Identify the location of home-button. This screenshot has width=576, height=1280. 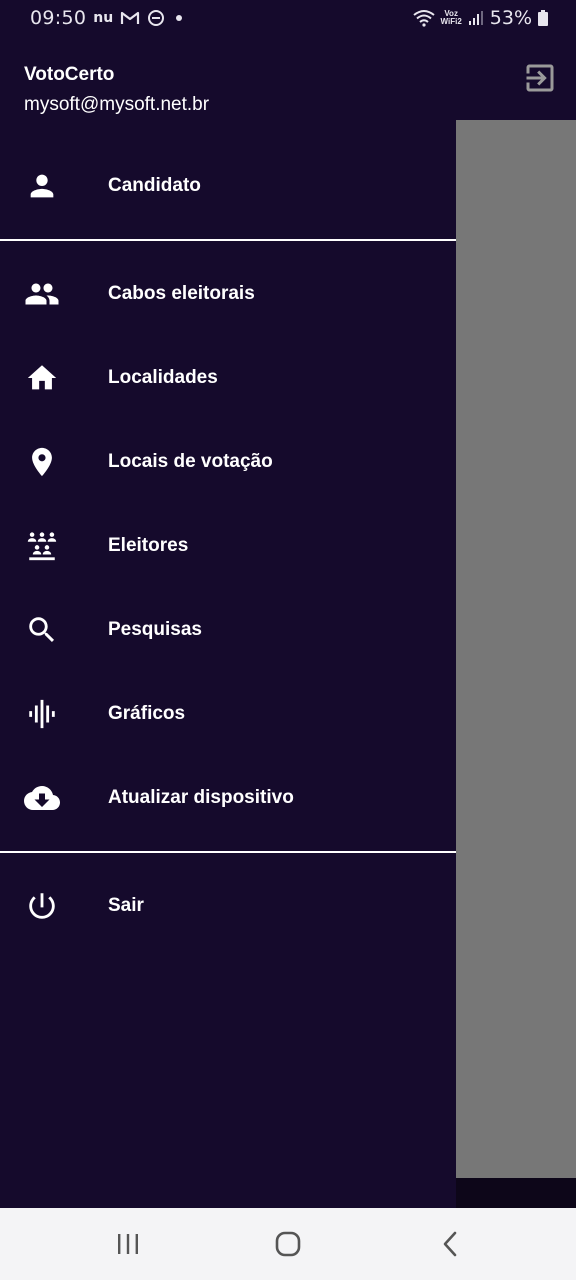
(288, 1244).